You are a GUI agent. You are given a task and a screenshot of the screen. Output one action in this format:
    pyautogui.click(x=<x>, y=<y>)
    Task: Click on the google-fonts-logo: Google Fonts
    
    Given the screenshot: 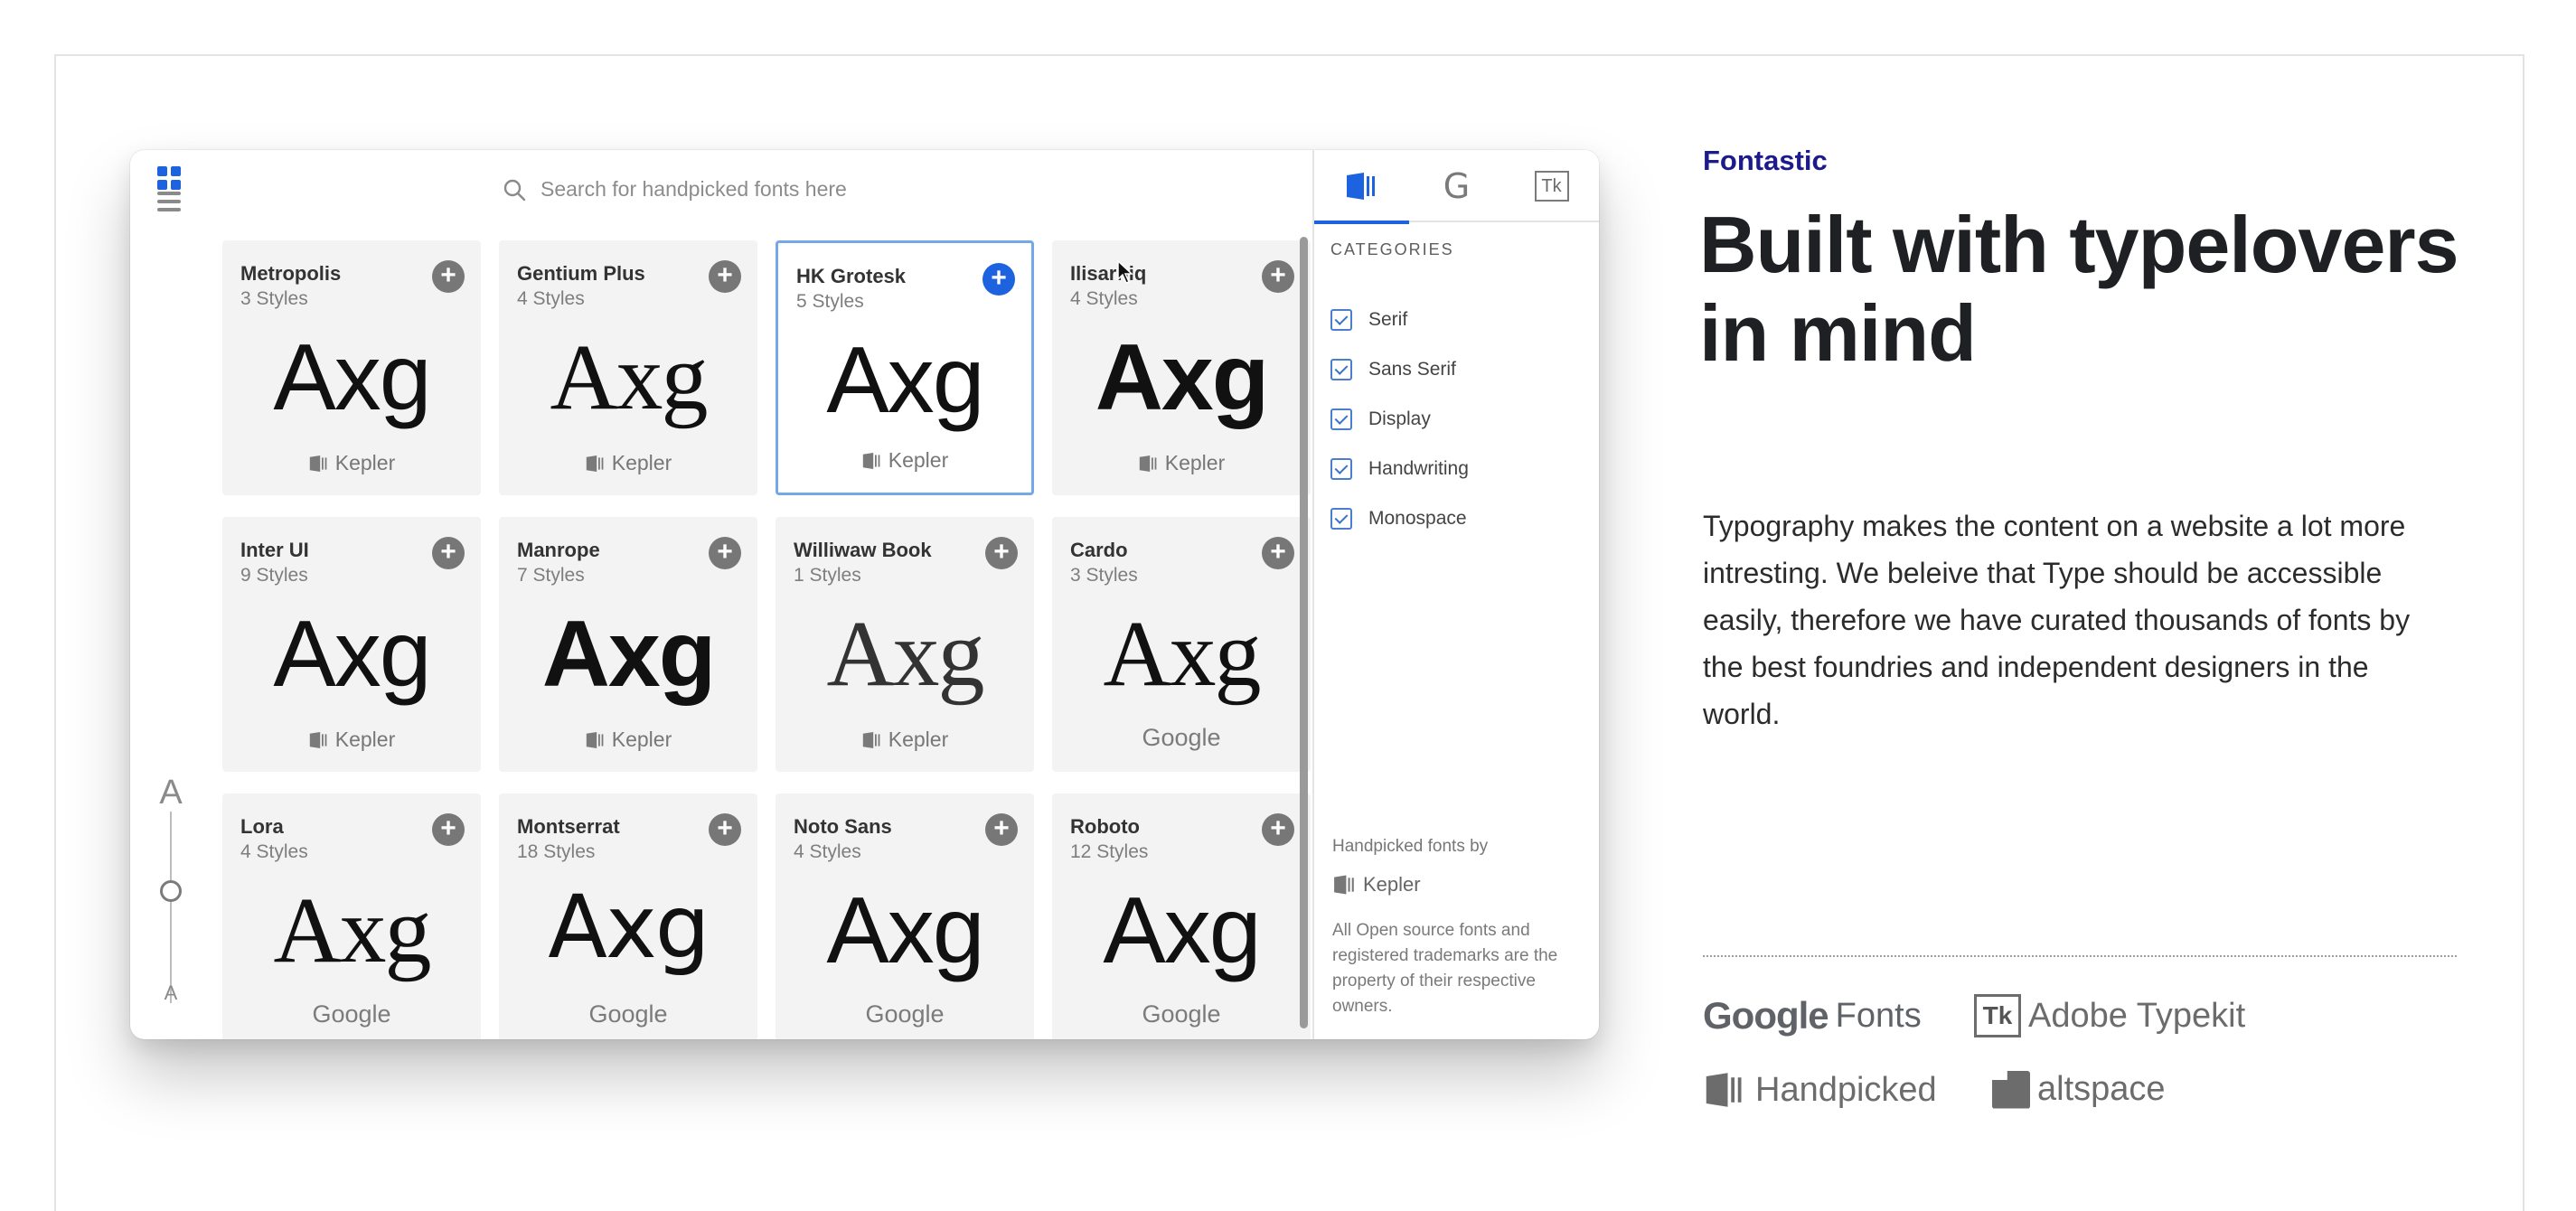 What is the action you would take?
    pyautogui.click(x=1813, y=1015)
    